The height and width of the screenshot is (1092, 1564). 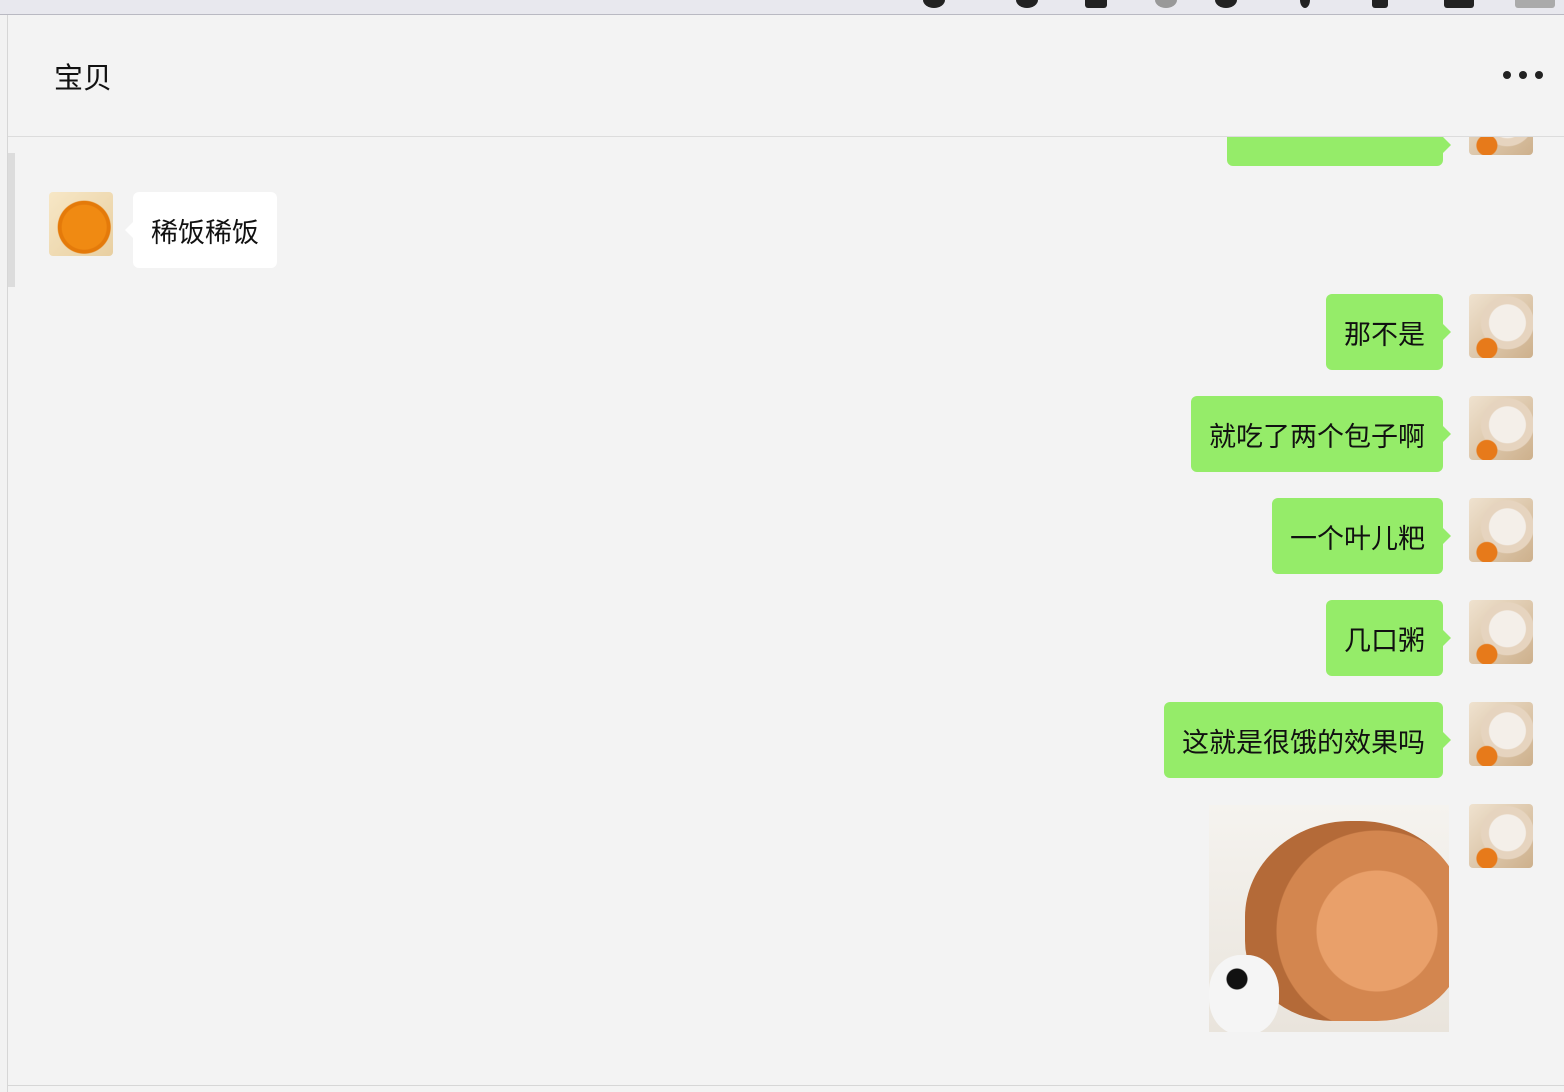 What do you see at coordinates (1321, 434) in the screenshot?
I see `message-bubble-outgoing: 就吃了两个包子啊` at bounding box center [1321, 434].